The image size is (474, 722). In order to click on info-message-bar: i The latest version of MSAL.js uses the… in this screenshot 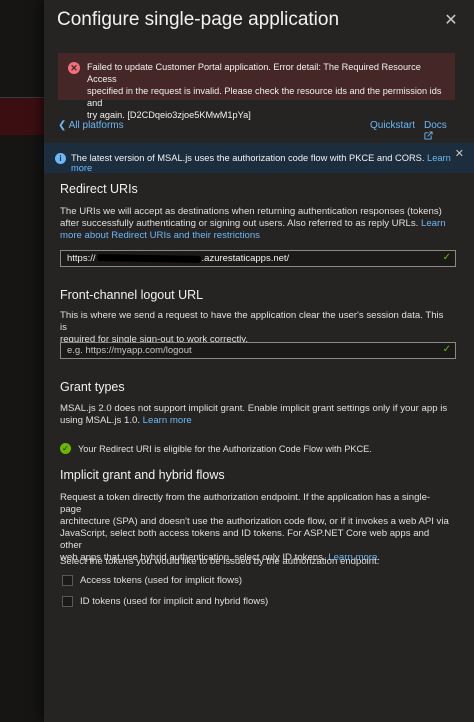, I will do `click(259, 158)`.